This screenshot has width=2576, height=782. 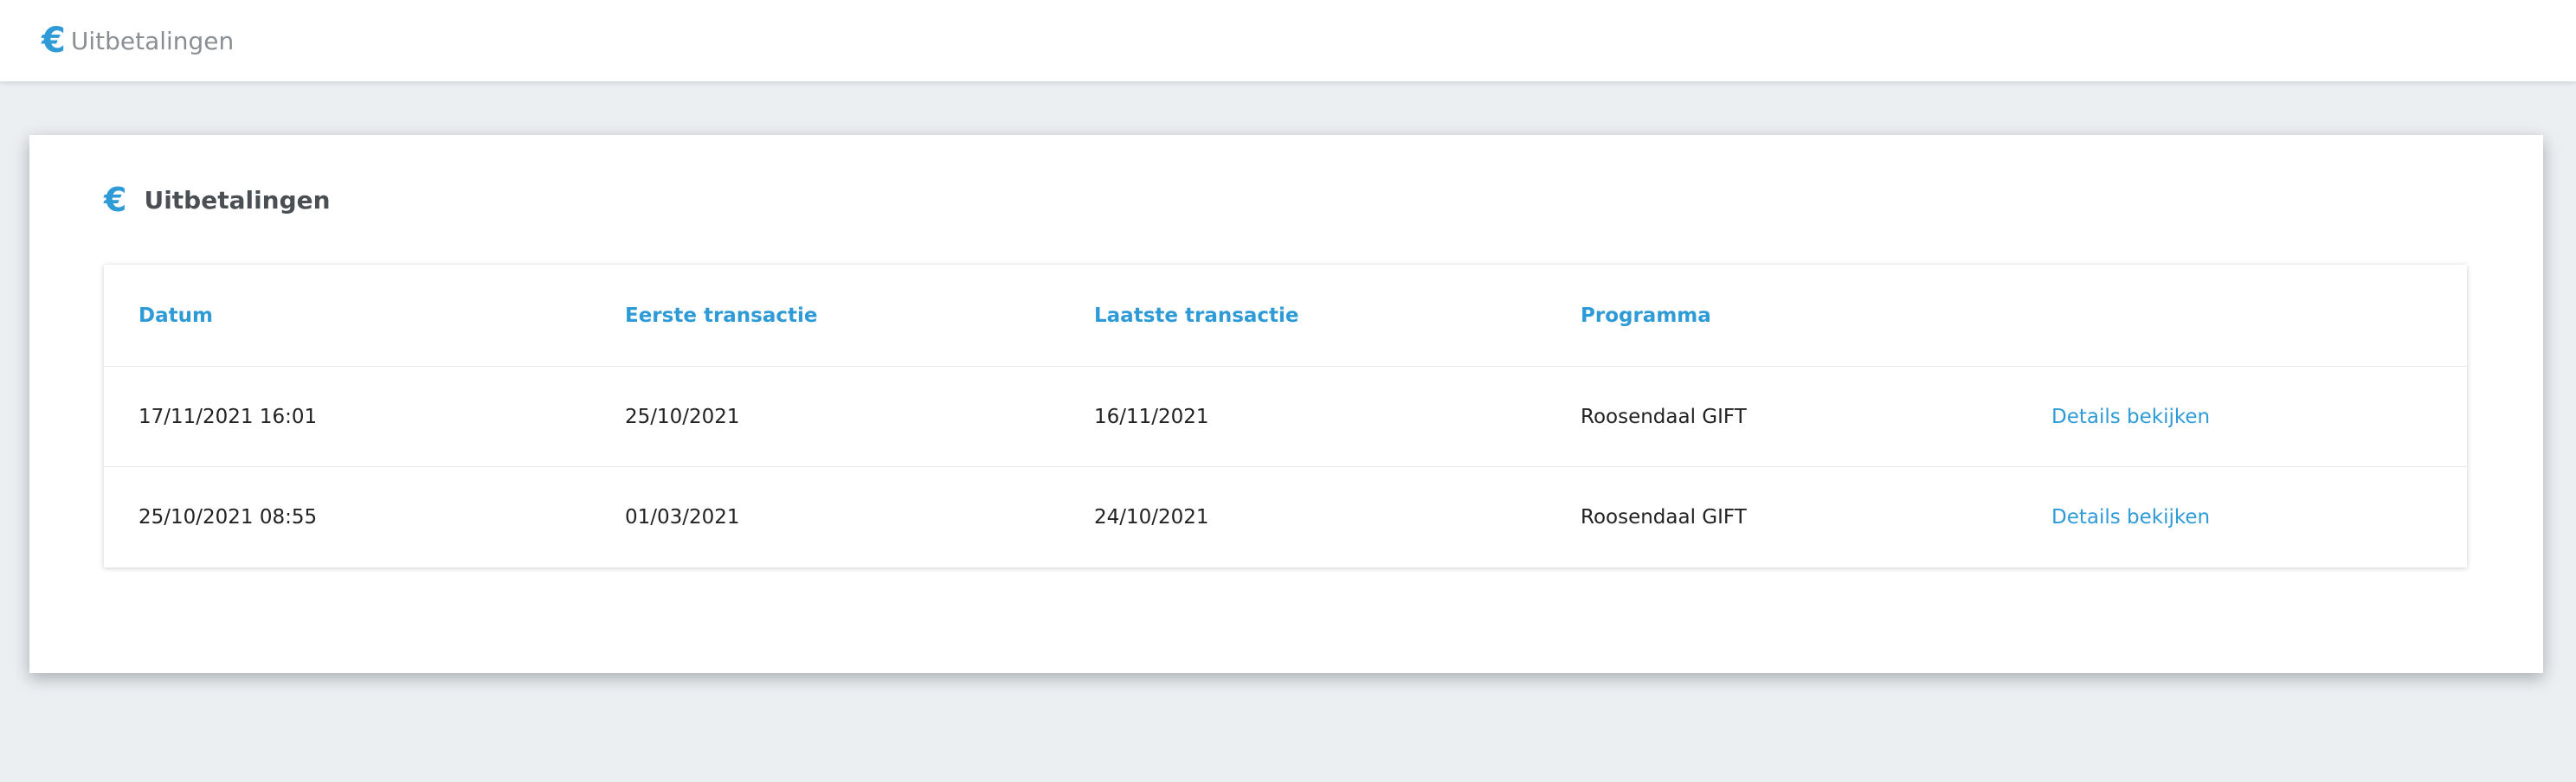 I want to click on topbar-title: Uitbetalingen, so click(x=152, y=40).